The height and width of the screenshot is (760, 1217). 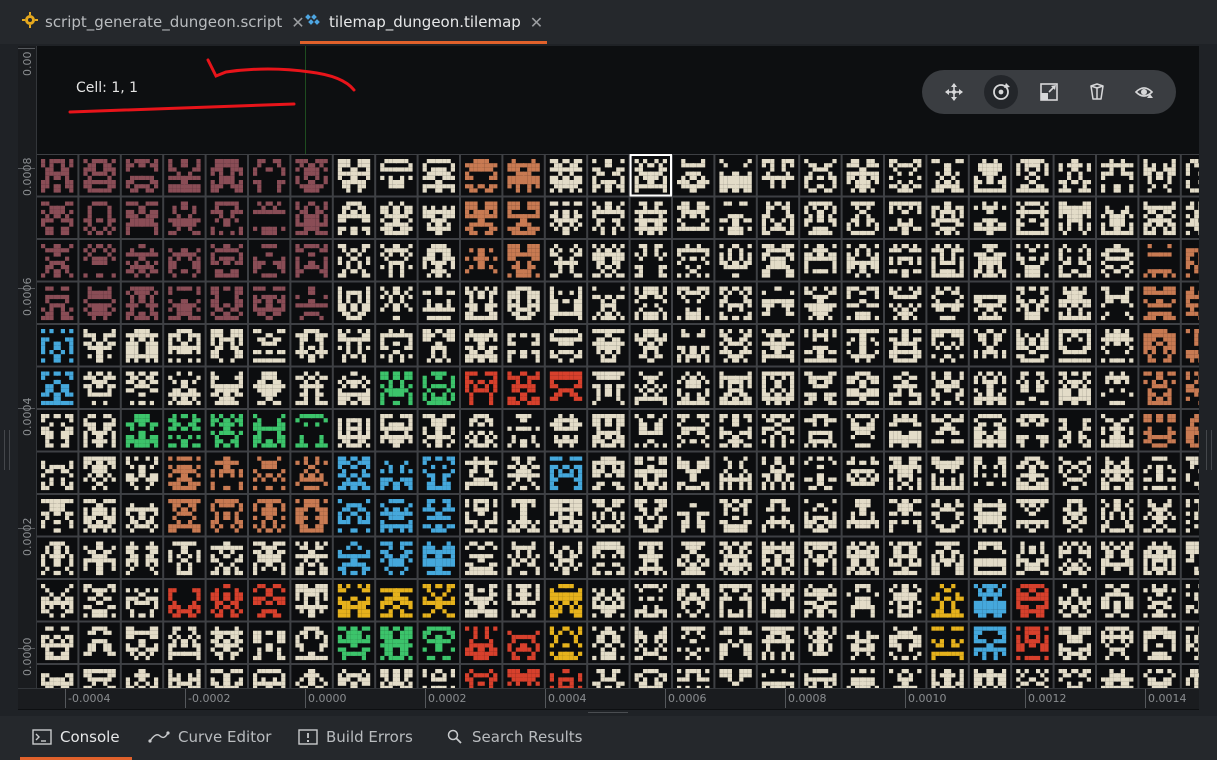 I want to click on transform-toolbar, so click(x=1049, y=92).